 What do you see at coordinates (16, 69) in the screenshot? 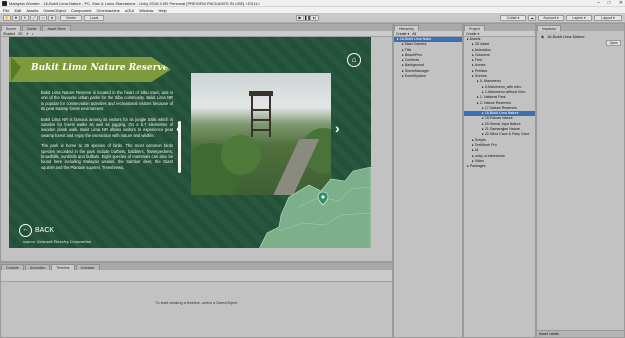
I see `leaf-icon` at bounding box center [16, 69].